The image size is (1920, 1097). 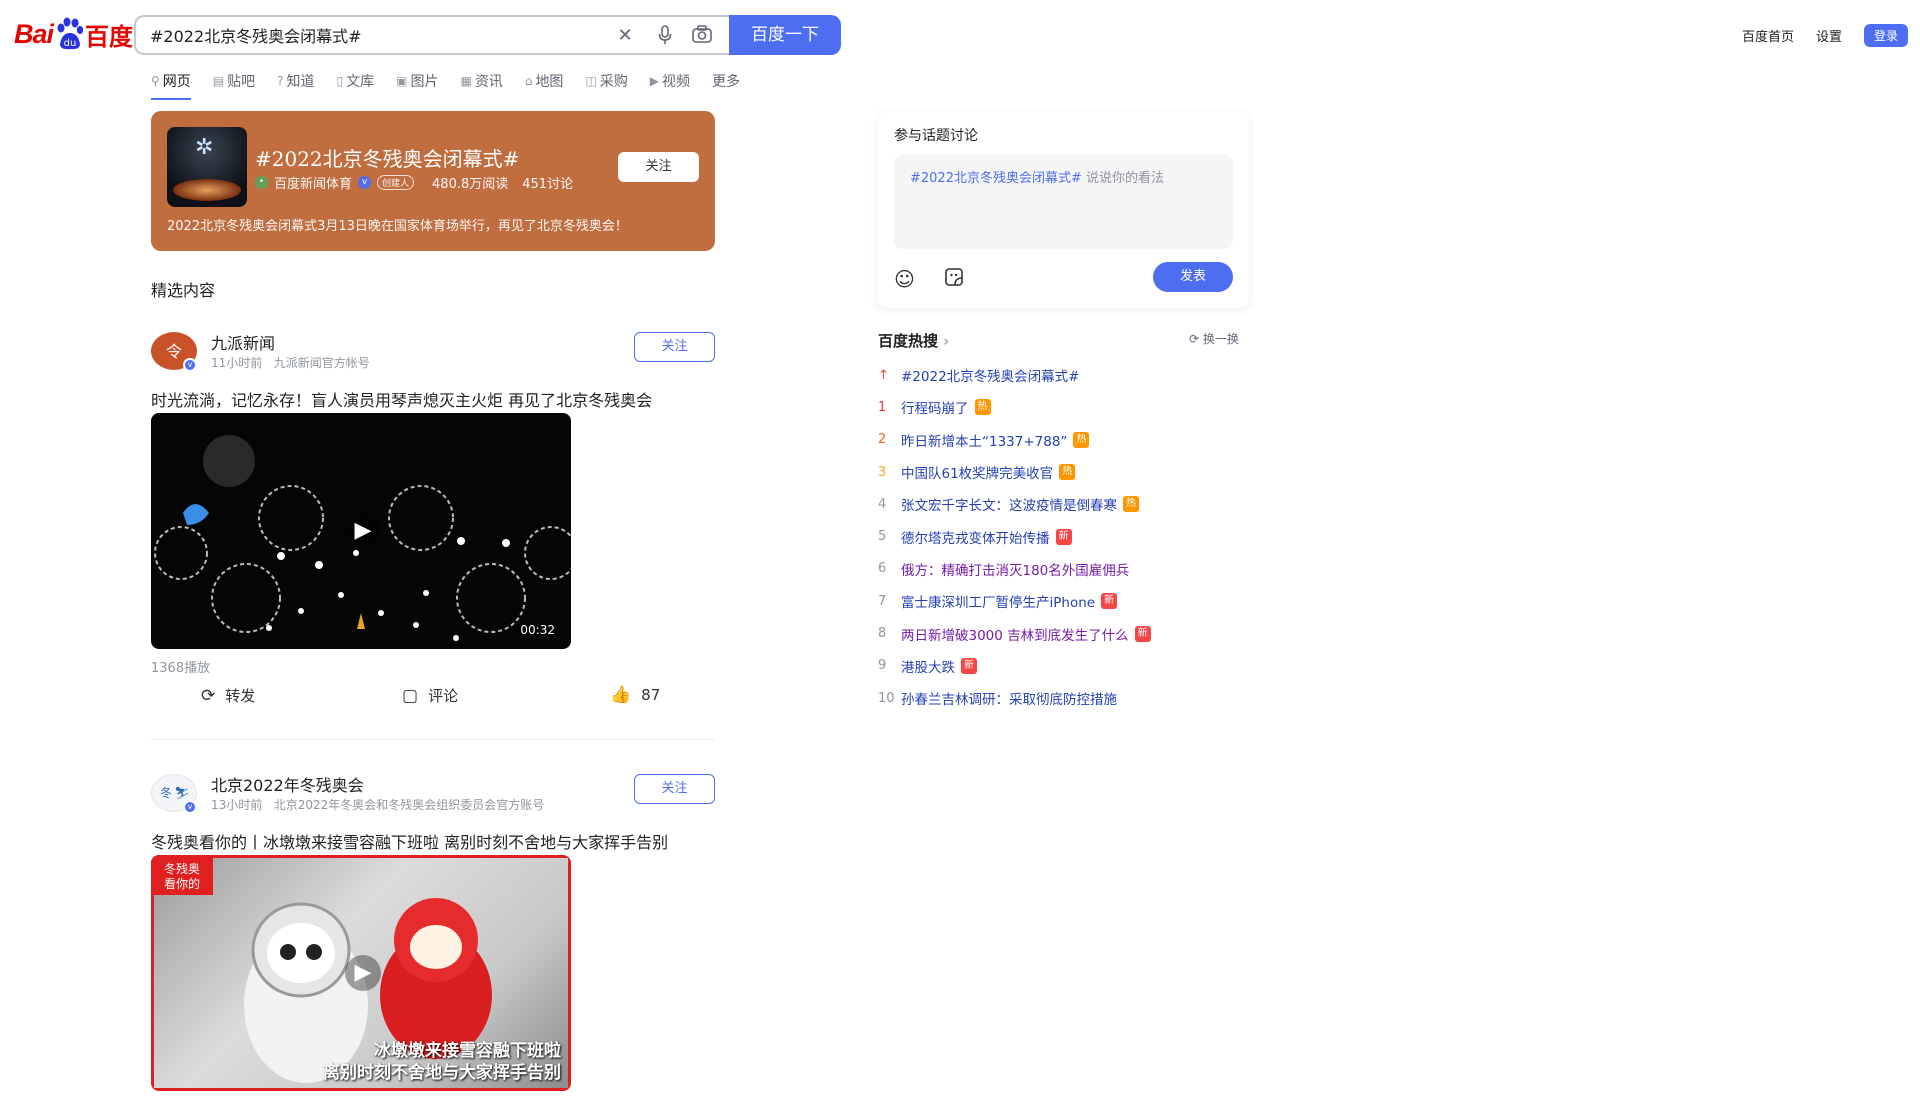 I want to click on tab-more: 更多, so click(x=726, y=81).